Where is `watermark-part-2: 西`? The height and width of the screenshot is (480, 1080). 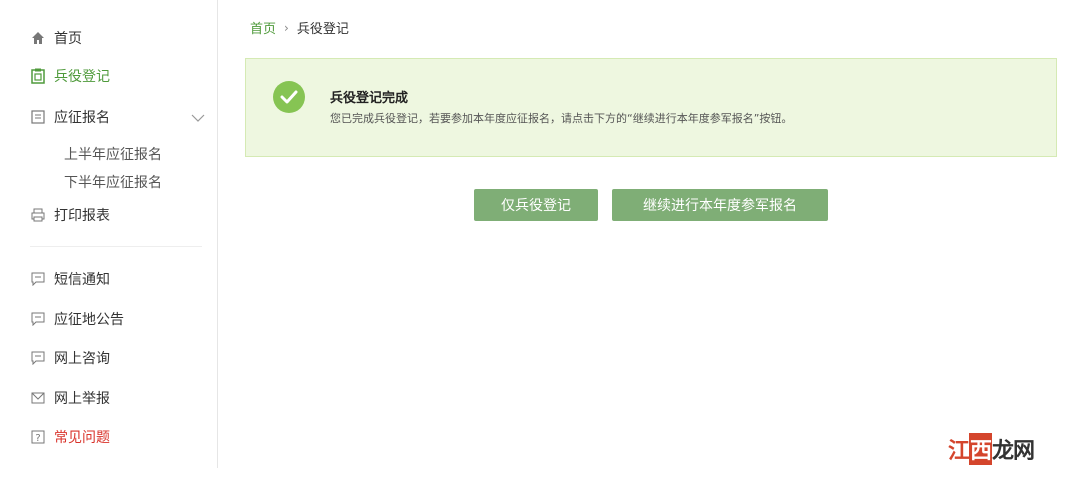 watermark-part-2: 西 is located at coordinates (980, 449).